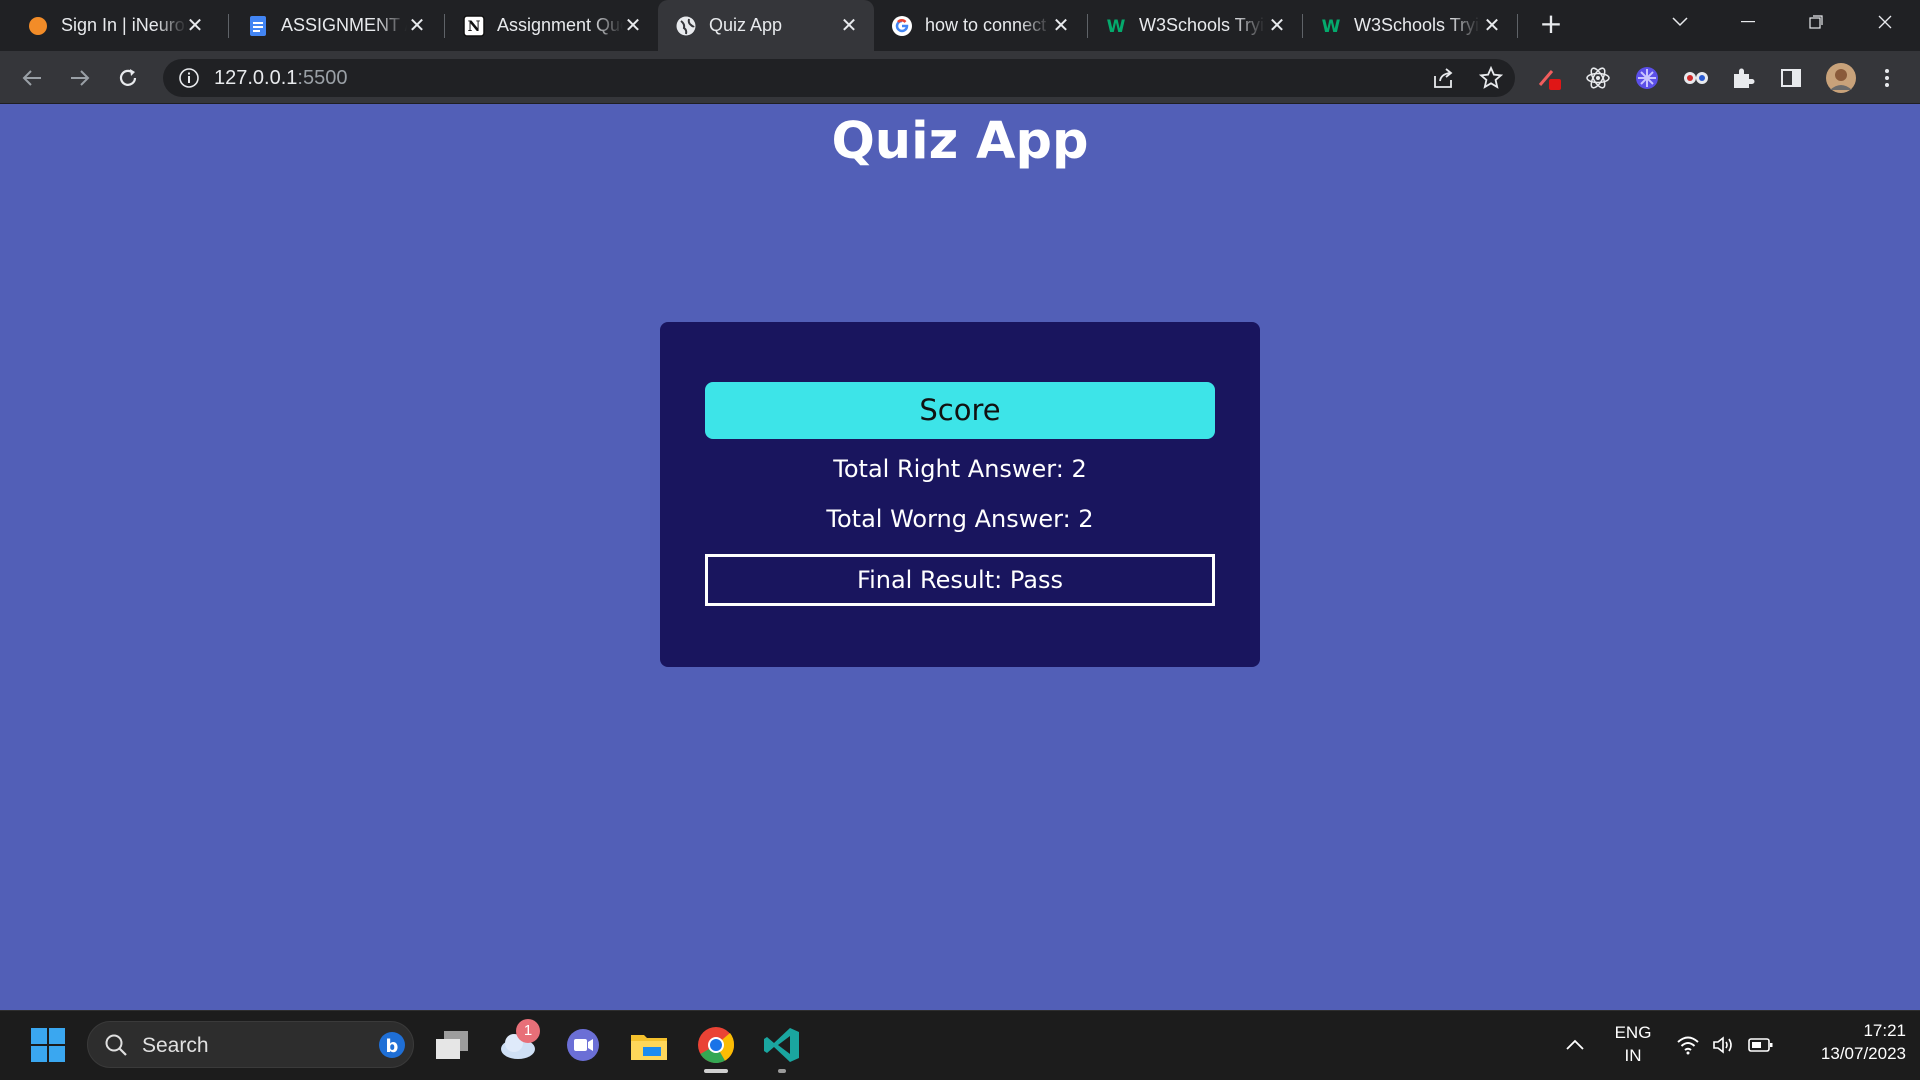 Image resolution: width=1920 pixels, height=1080 pixels. I want to click on search-placeholder: Search, so click(175, 1045).